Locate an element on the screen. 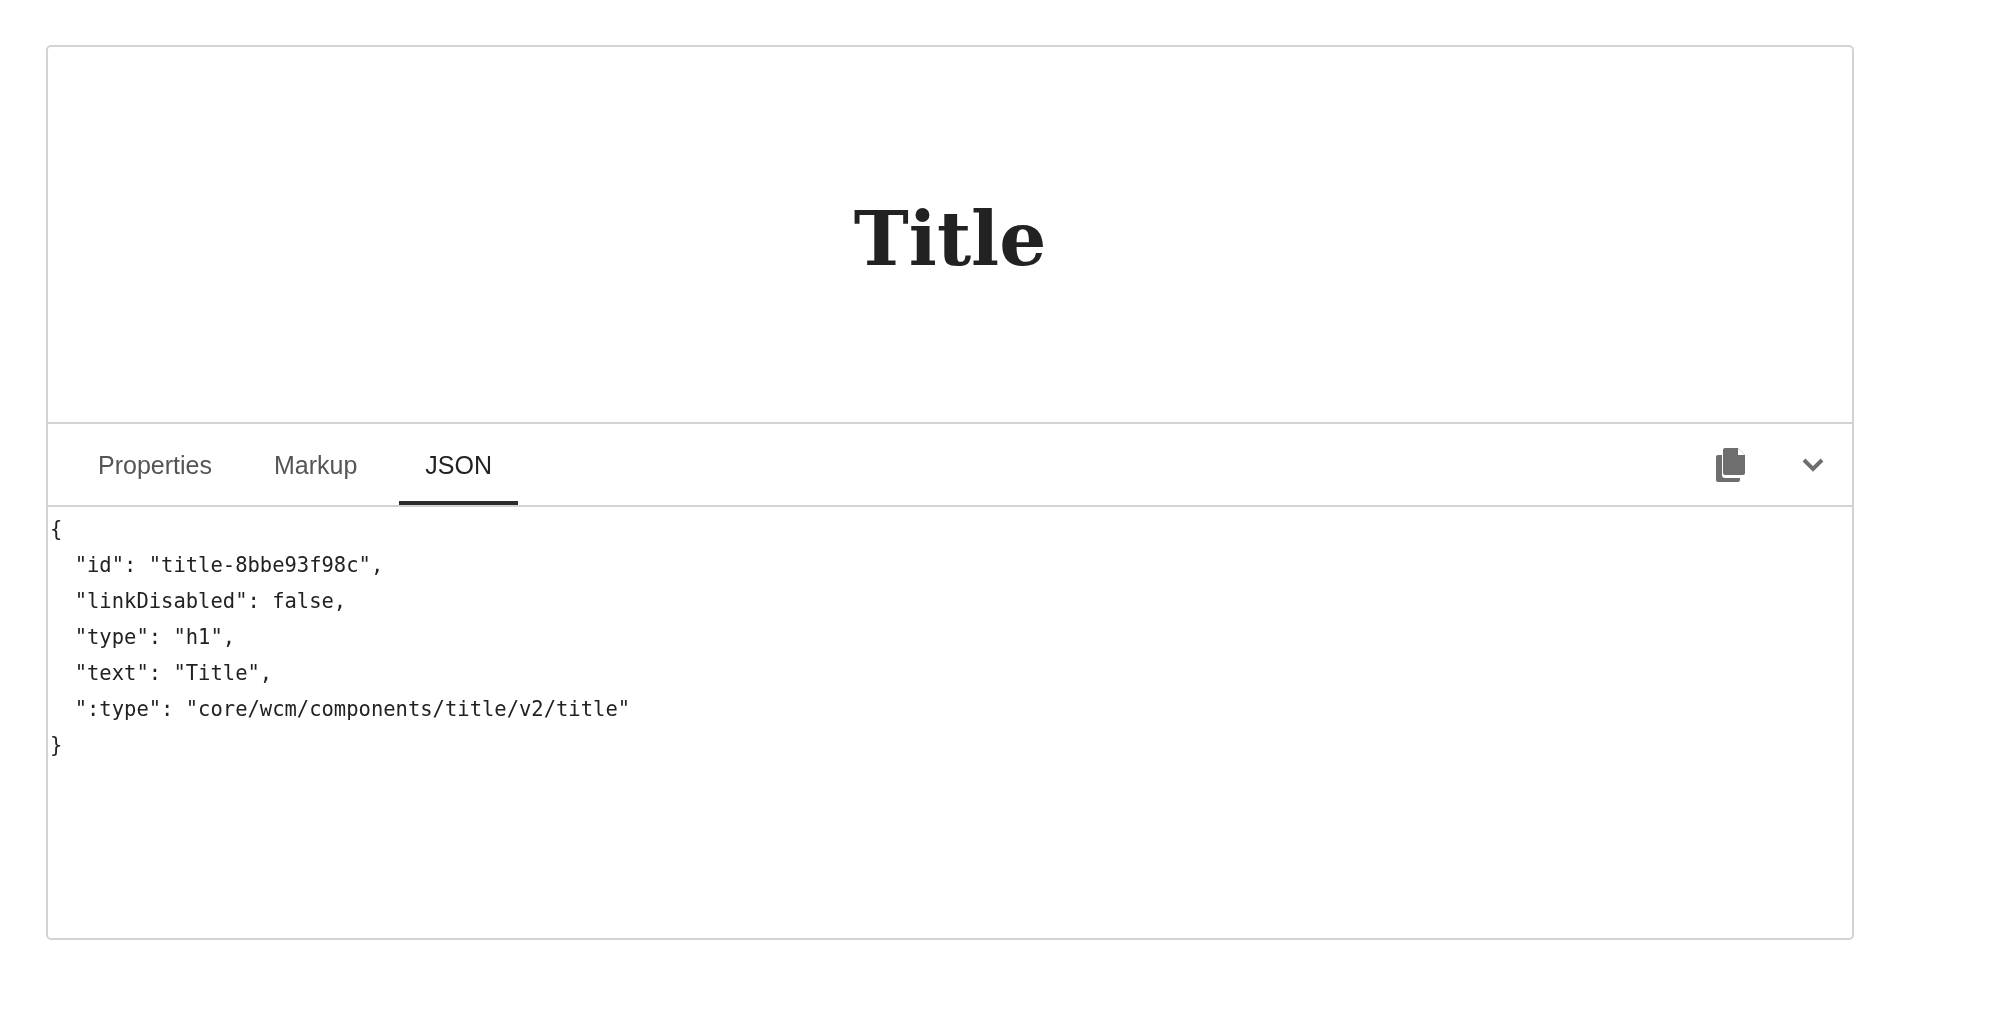  code-line: { is located at coordinates (56, 529).